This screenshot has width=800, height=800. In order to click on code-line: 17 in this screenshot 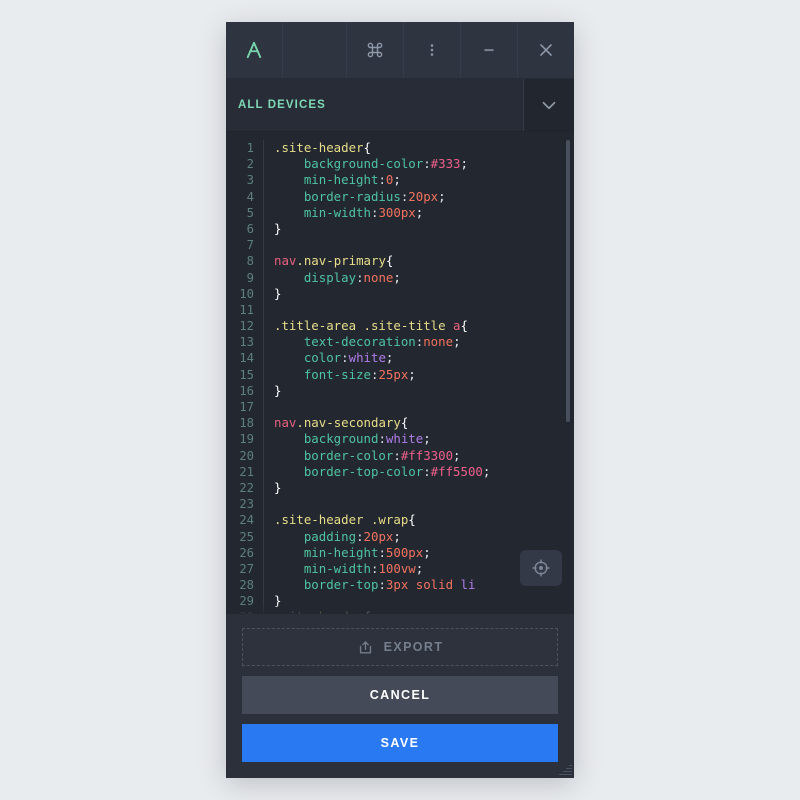, I will do `click(400, 407)`.